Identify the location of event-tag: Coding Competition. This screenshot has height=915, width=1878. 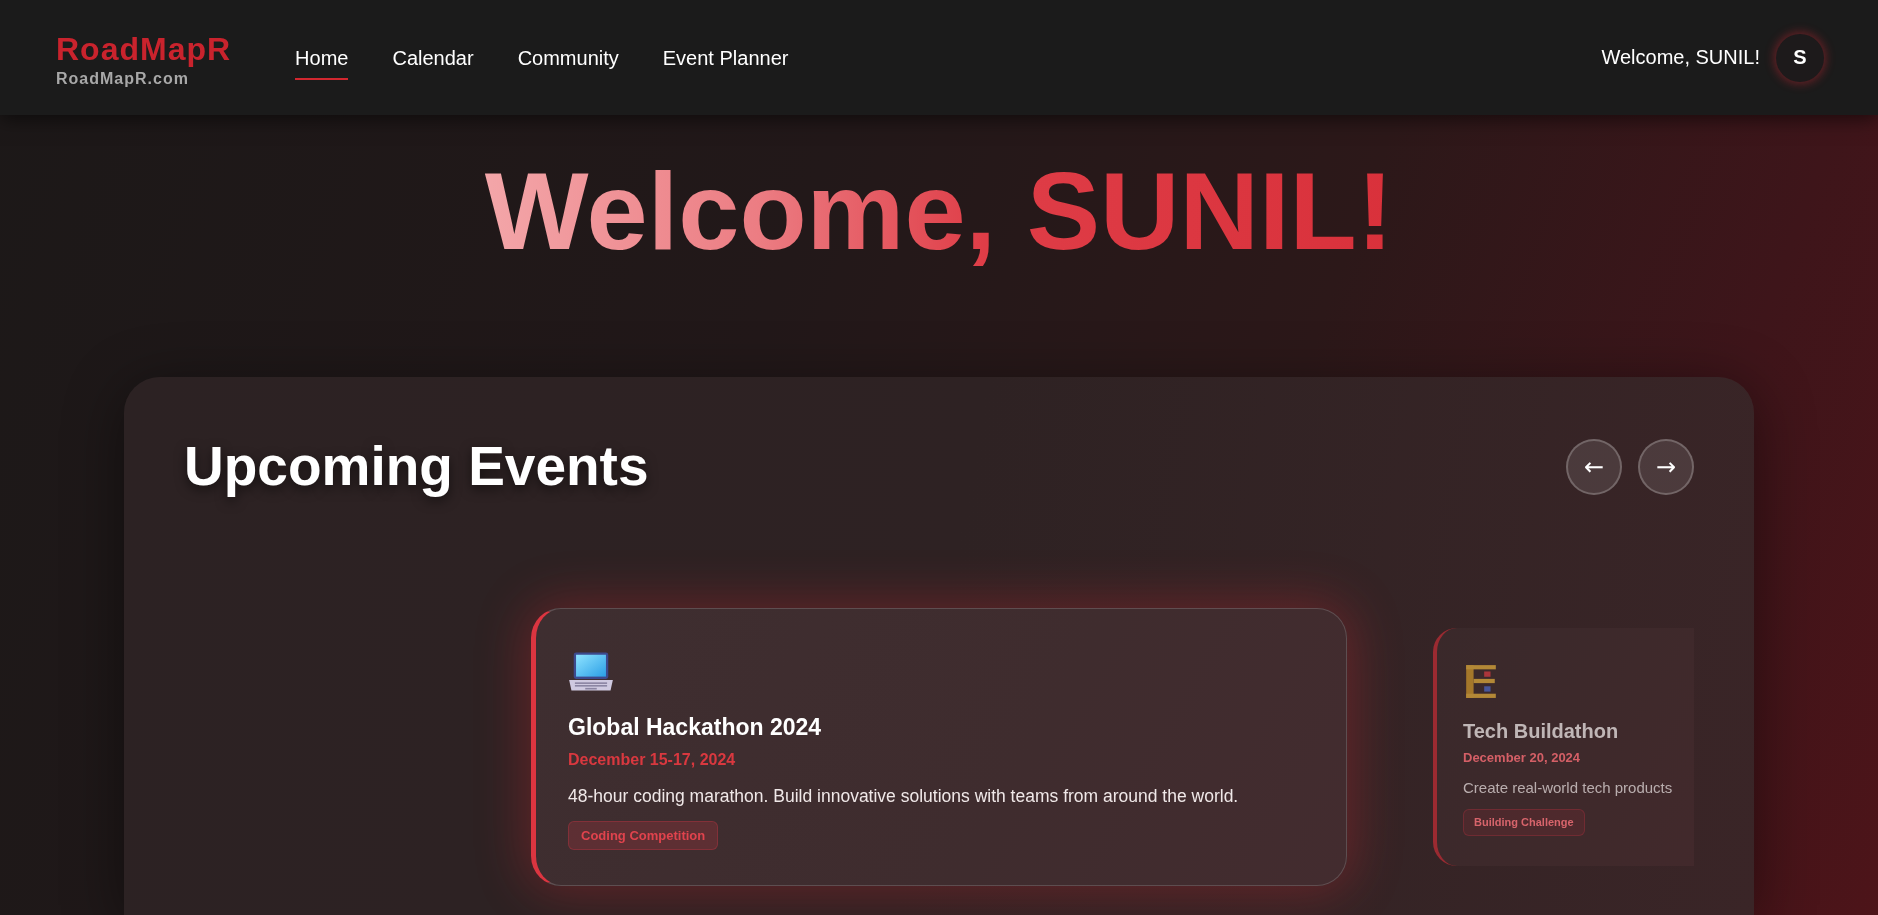
(643, 835).